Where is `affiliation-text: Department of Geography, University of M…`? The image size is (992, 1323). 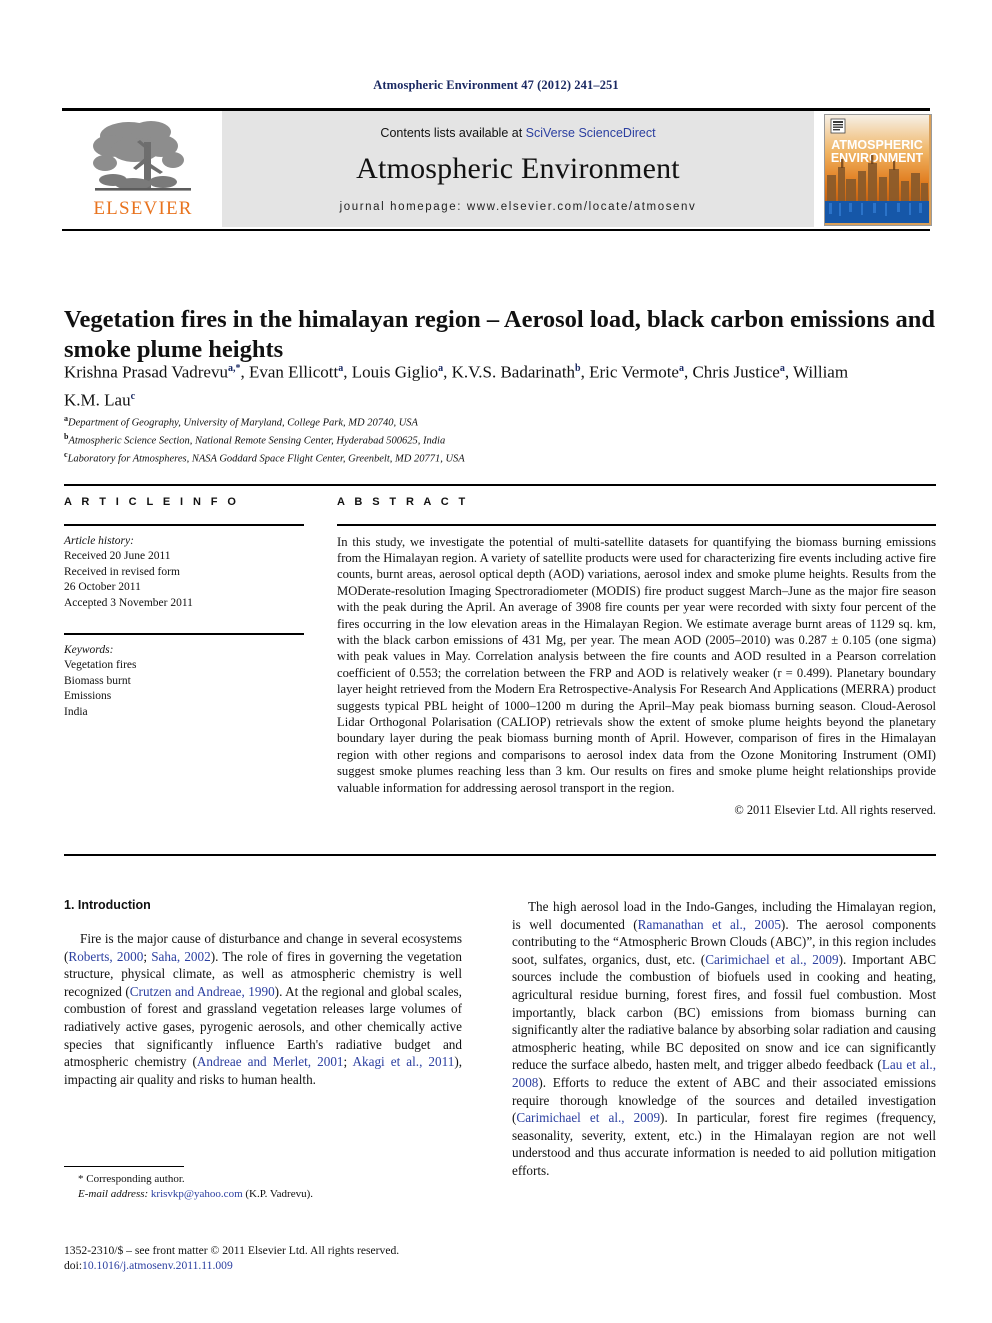
affiliation-text: Department of Geography, University of M… is located at coordinates (243, 423).